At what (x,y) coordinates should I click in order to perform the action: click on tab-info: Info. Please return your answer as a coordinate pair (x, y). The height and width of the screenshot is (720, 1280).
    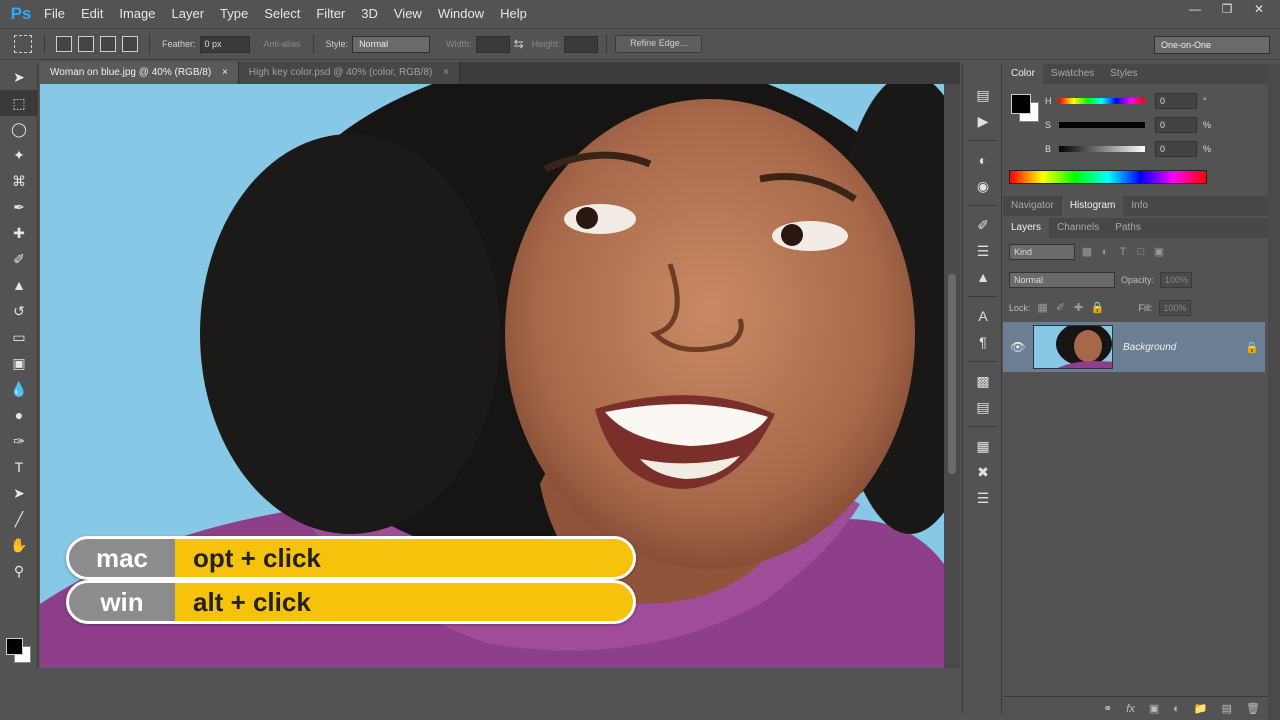
    Looking at the image, I should click on (1139, 206).